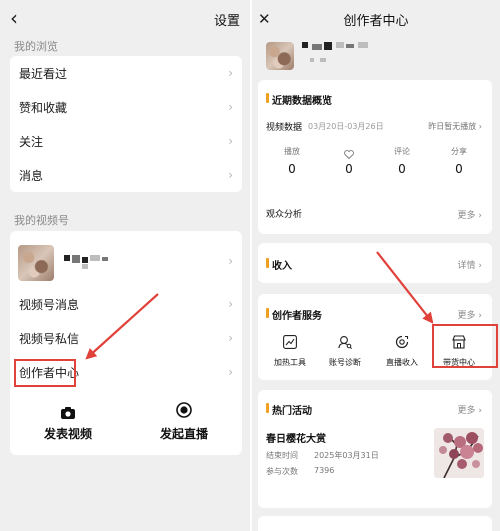 Image resolution: width=500 pixels, height=531 pixels. What do you see at coordinates (284, 128) in the screenshot?
I see `video-data-label: 视频数据` at bounding box center [284, 128].